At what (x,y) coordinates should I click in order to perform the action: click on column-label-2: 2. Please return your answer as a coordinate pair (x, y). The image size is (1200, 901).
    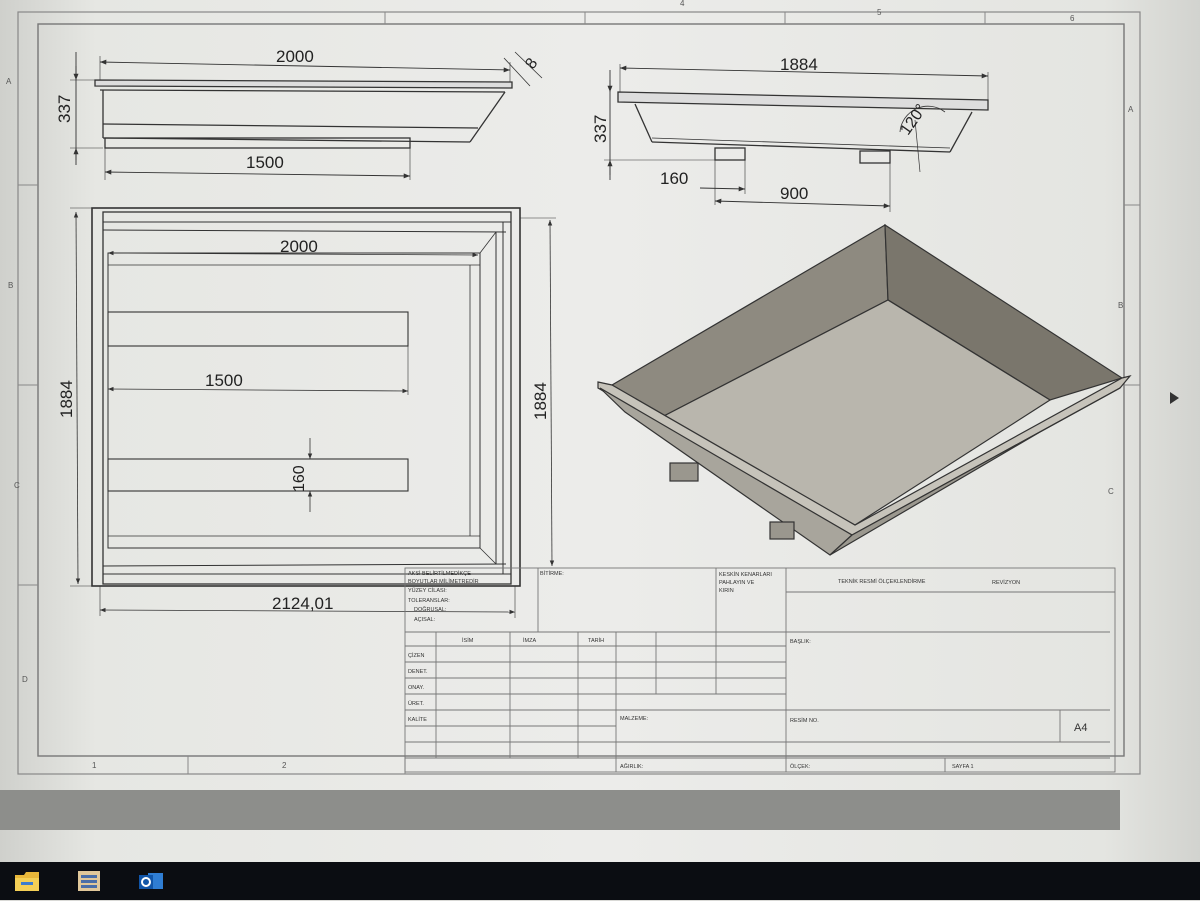
    Looking at the image, I should click on (284, 765).